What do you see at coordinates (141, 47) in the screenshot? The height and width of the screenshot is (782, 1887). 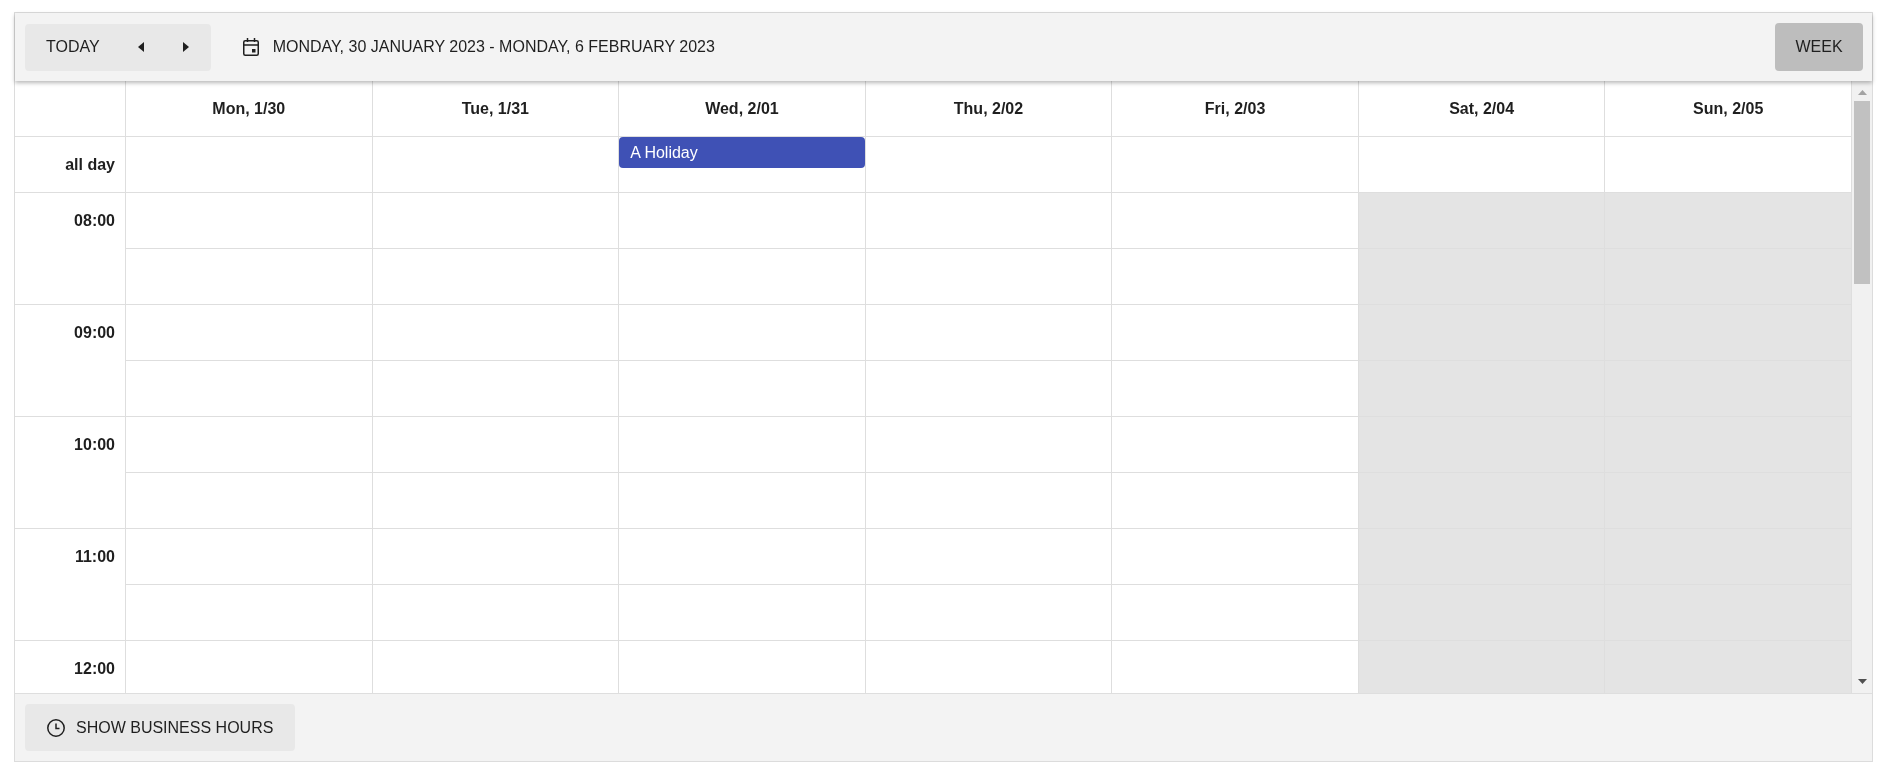 I see `caret-left-icon` at bounding box center [141, 47].